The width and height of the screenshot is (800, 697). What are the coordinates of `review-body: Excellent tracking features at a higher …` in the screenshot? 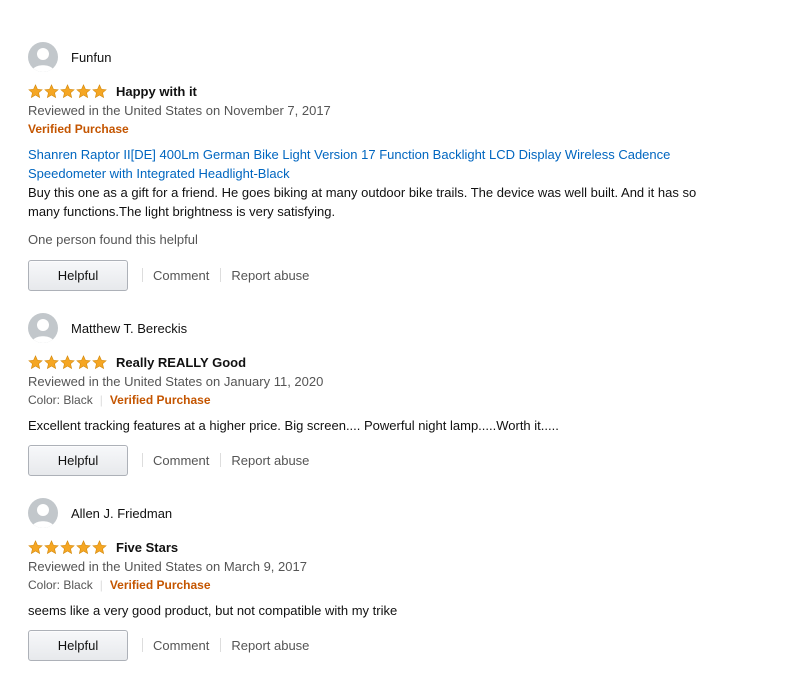 It's located at (293, 425).